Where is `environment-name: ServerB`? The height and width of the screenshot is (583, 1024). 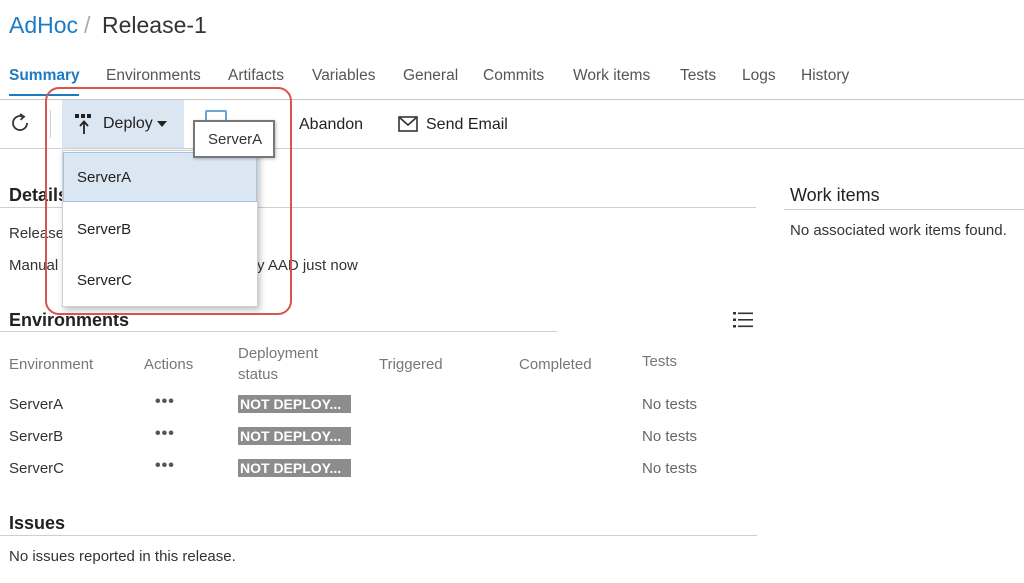 environment-name: ServerB is located at coordinates (36, 436).